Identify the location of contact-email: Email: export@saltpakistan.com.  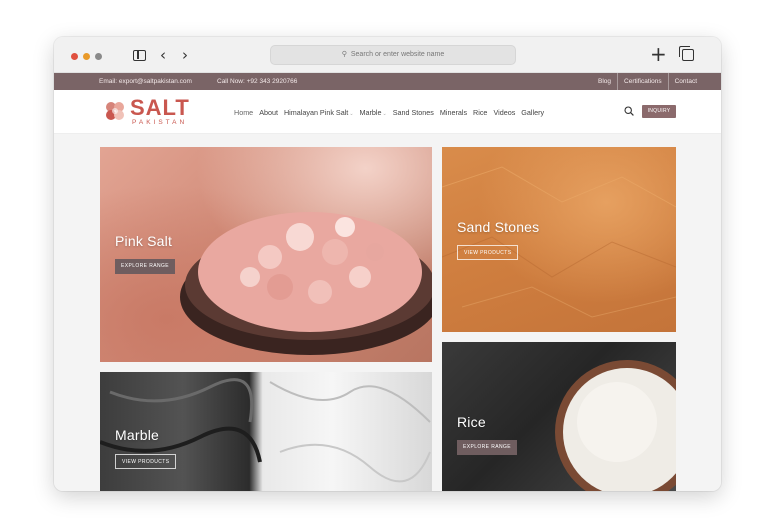
(145, 81).